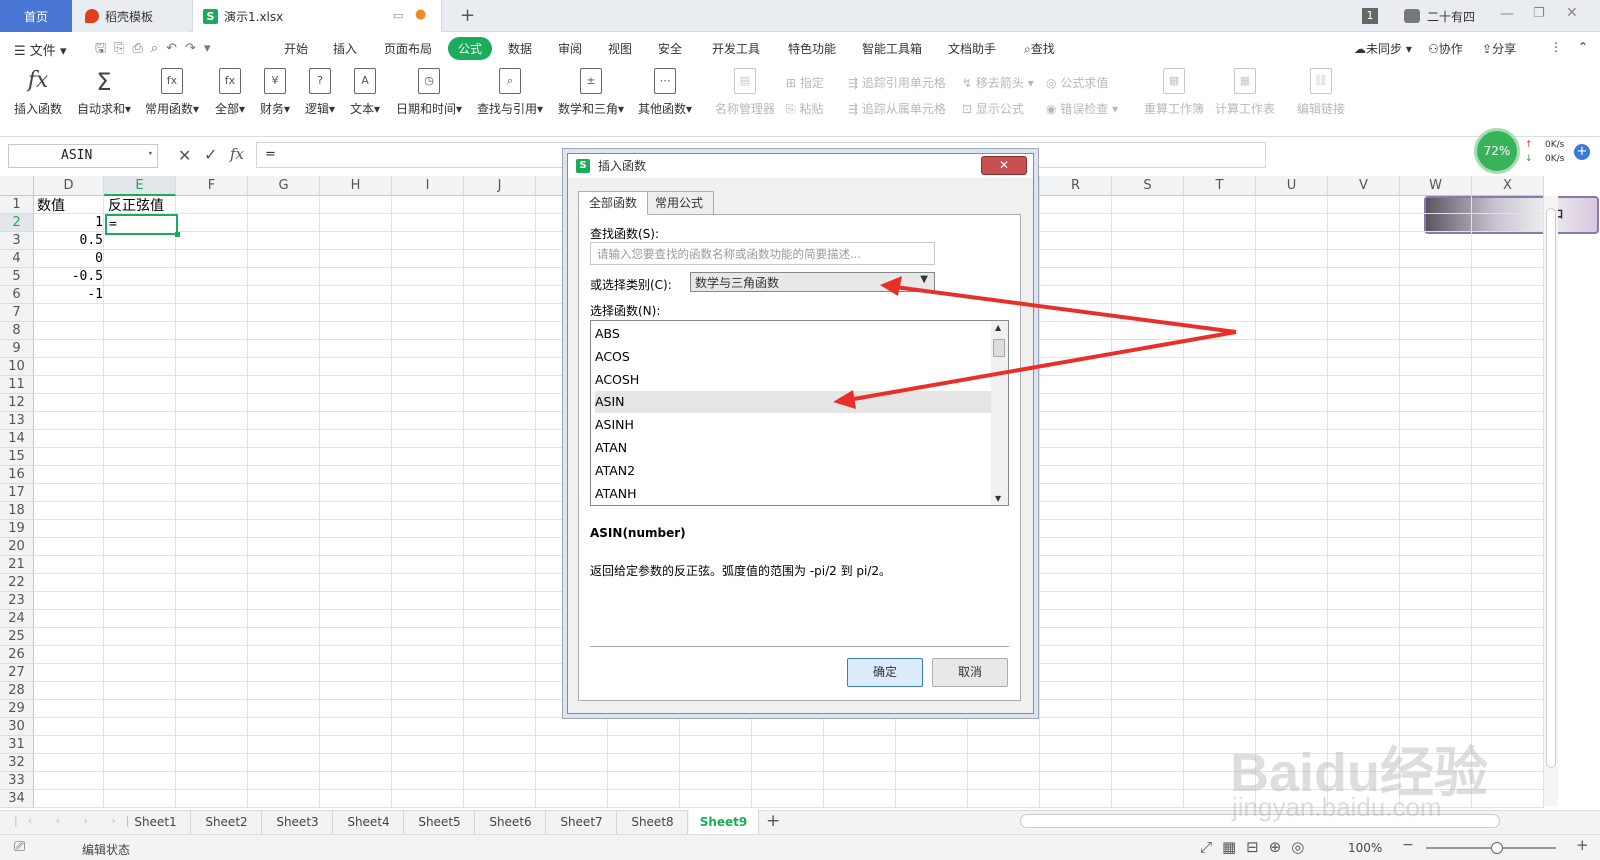 This screenshot has height=860, width=1600. What do you see at coordinates (1337, 807) in the screenshot?
I see `watermark-url: jingyan.baidu.com` at bounding box center [1337, 807].